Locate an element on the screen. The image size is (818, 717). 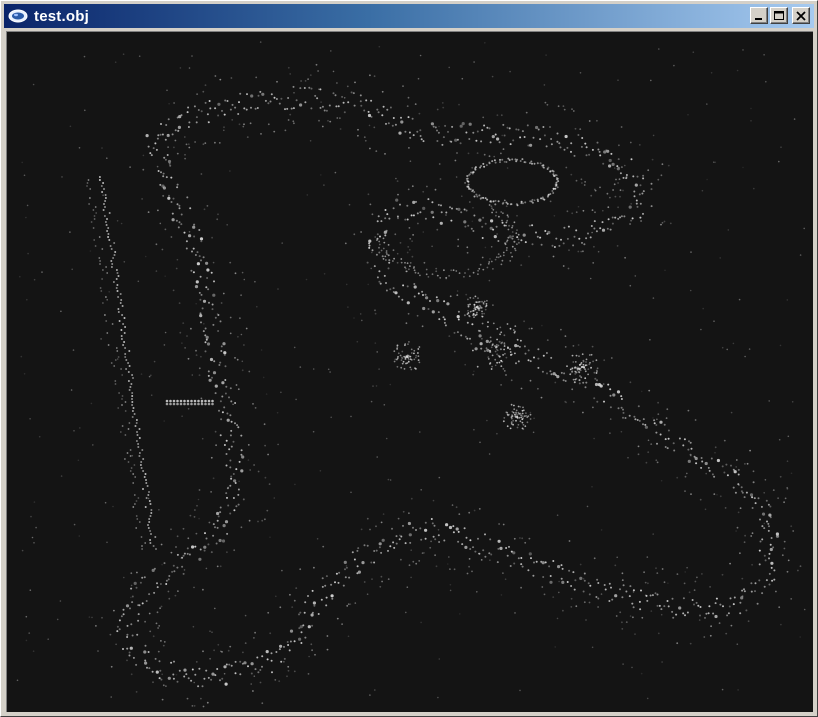
title-bar: test.obj is located at coordinates (409, 16).